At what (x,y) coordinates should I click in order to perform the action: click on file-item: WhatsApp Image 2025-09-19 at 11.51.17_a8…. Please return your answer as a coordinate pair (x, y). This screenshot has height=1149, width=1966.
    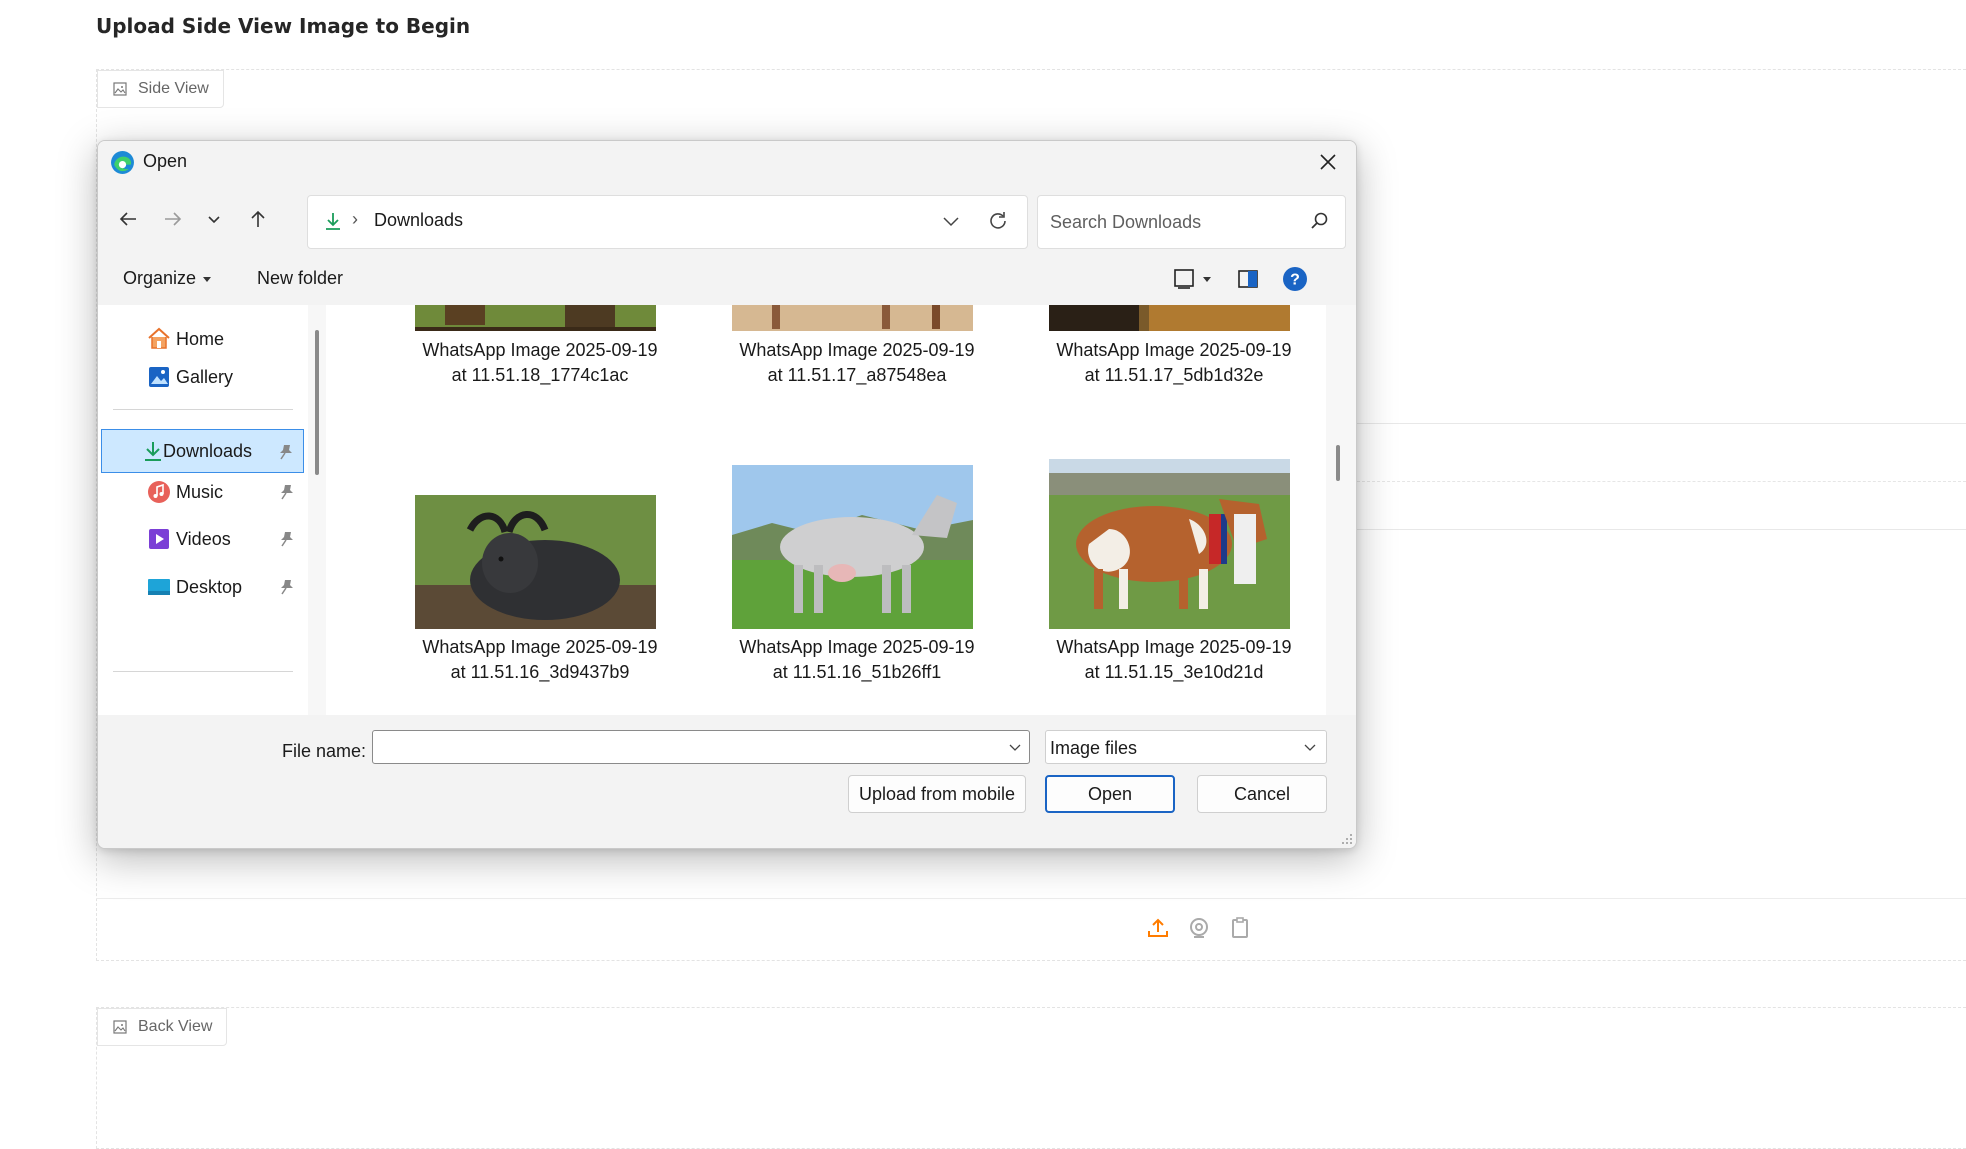
    Looking at the image, I should click on (857, 355).